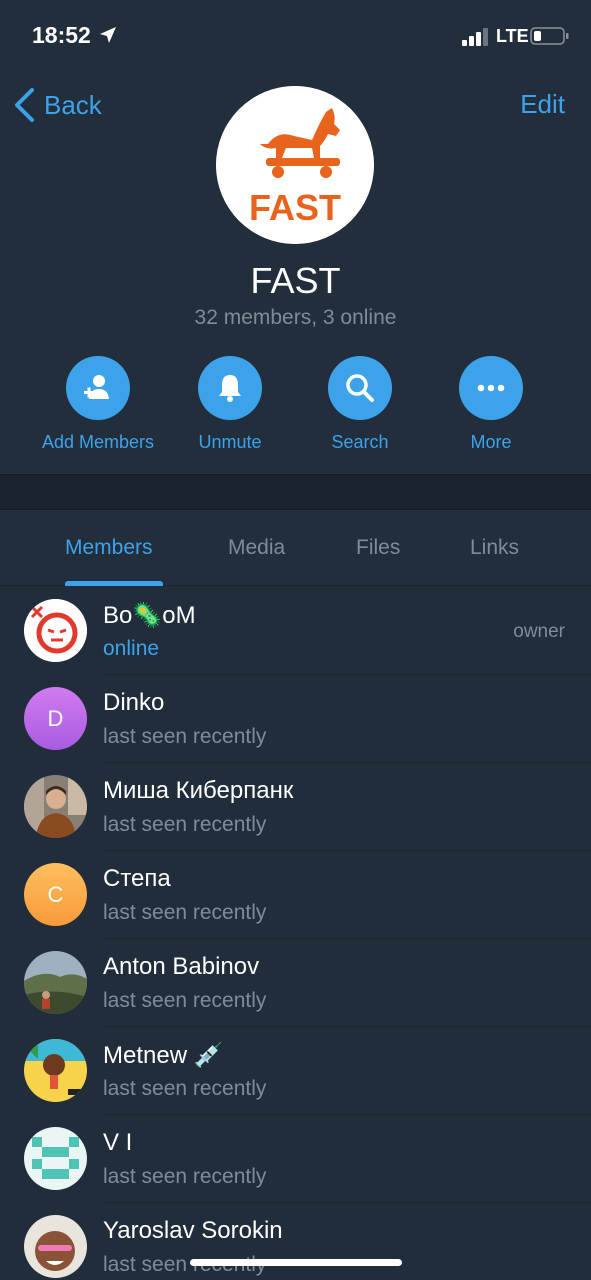  Describe the element at coordinates (295, 719) in the screenshot. I see `member-row-dinko: D Dinko last seen recently` at that location.